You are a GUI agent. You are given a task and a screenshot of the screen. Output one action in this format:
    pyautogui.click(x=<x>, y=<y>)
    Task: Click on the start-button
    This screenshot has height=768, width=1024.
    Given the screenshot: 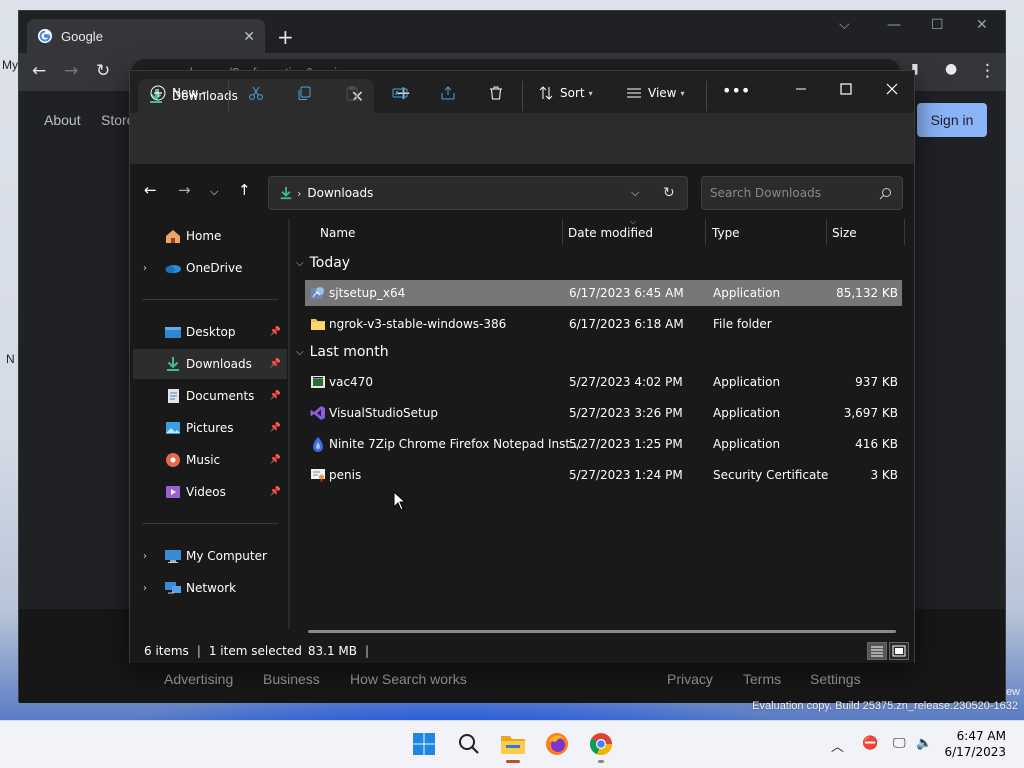 What is the action you would take?
    pyautogui.click(x=424, y=744)
    